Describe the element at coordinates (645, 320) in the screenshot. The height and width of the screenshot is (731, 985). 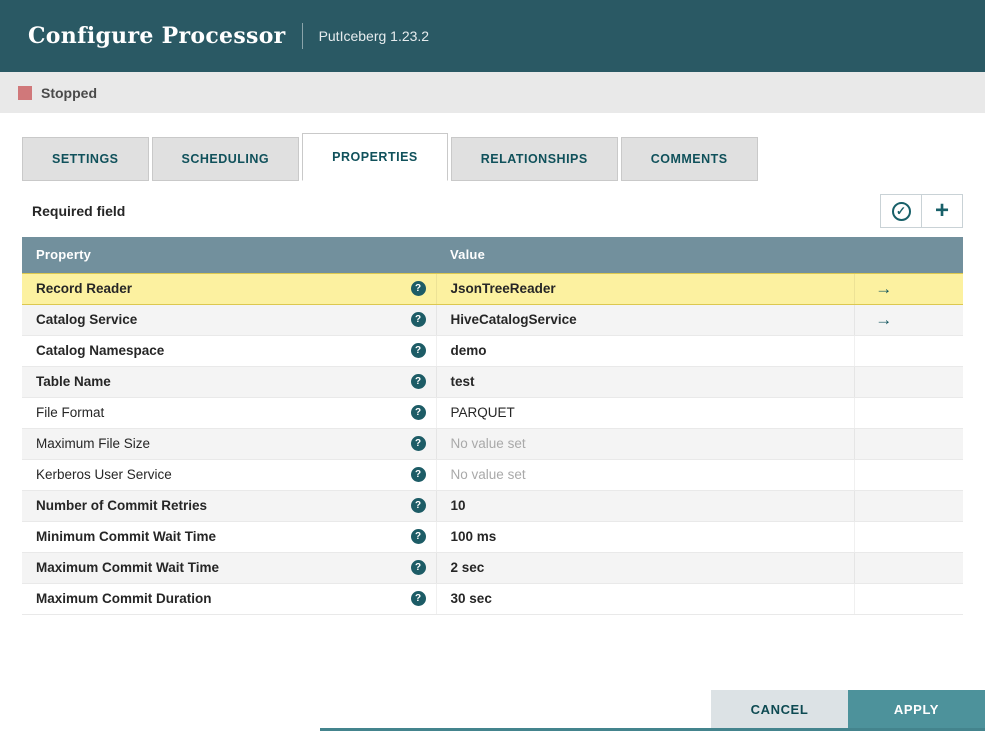
I see `property-value: HiveCatalogService` at that location.